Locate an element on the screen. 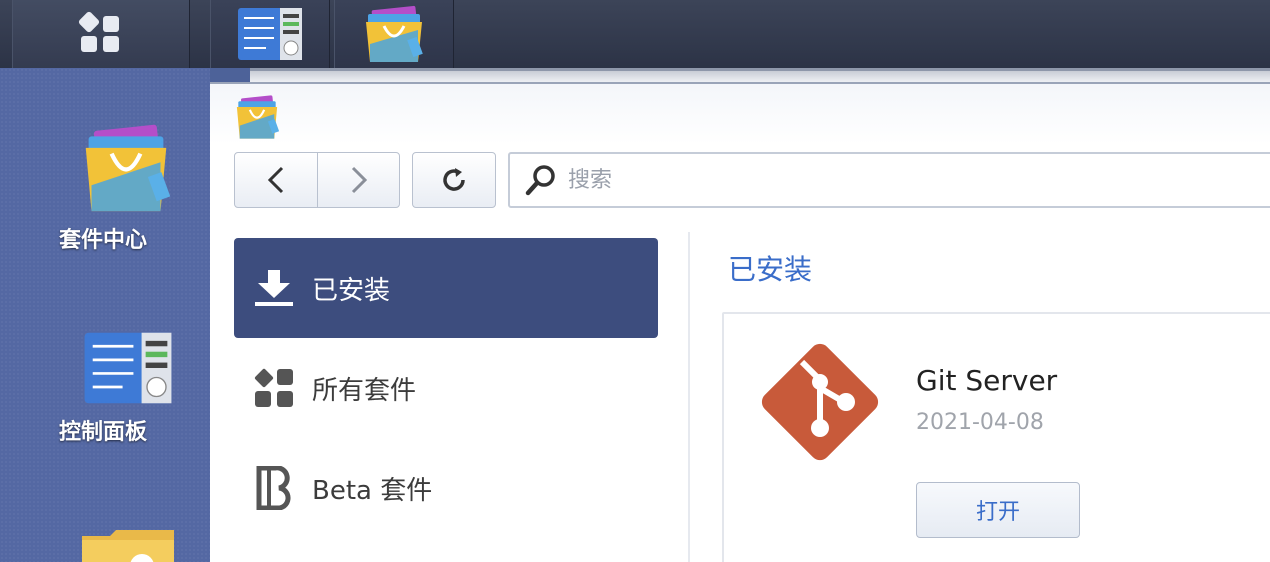 The width and height of the screenshot is (1270, 562). desktop-icon-label: 套件中心 is located at coordinates (102, 240).